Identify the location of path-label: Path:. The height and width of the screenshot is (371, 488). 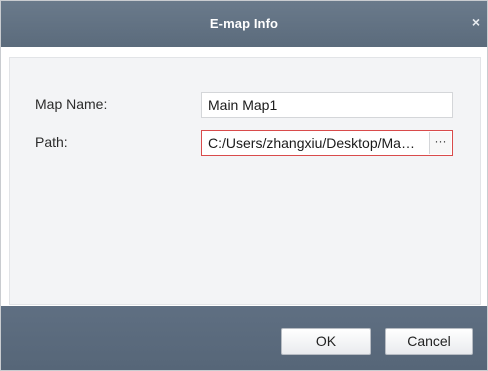
(51, 142).